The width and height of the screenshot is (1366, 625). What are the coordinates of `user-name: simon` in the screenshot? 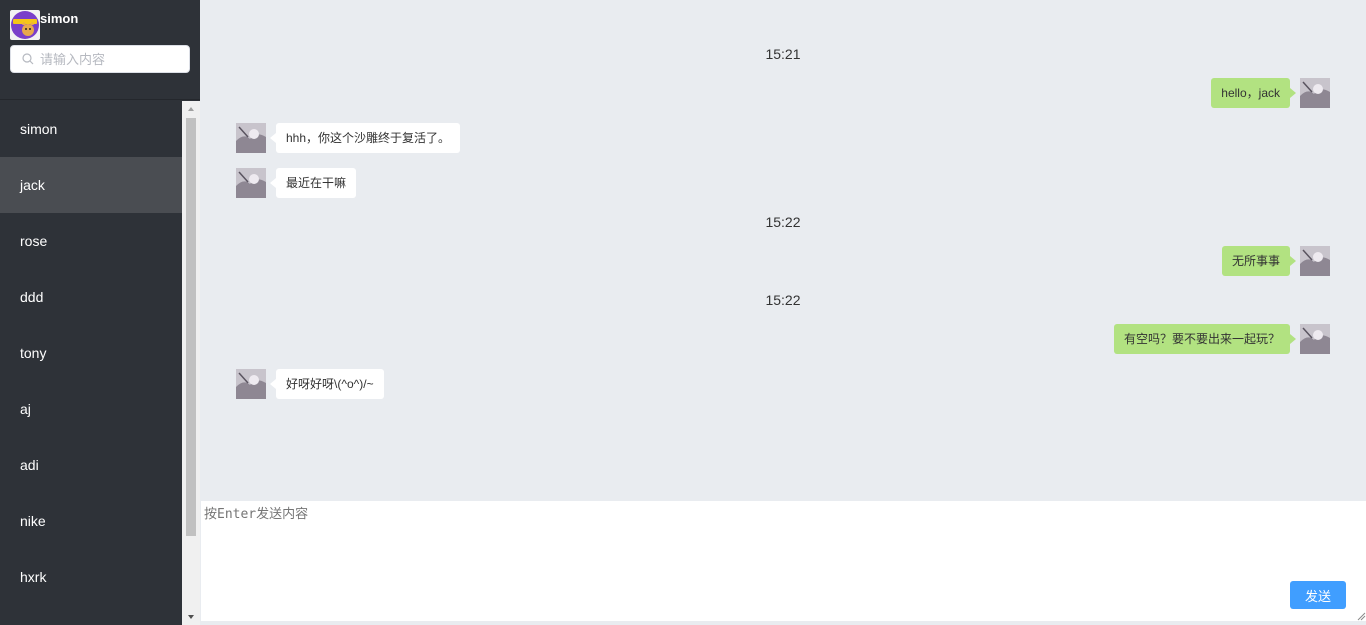 It's located at (59, 18).